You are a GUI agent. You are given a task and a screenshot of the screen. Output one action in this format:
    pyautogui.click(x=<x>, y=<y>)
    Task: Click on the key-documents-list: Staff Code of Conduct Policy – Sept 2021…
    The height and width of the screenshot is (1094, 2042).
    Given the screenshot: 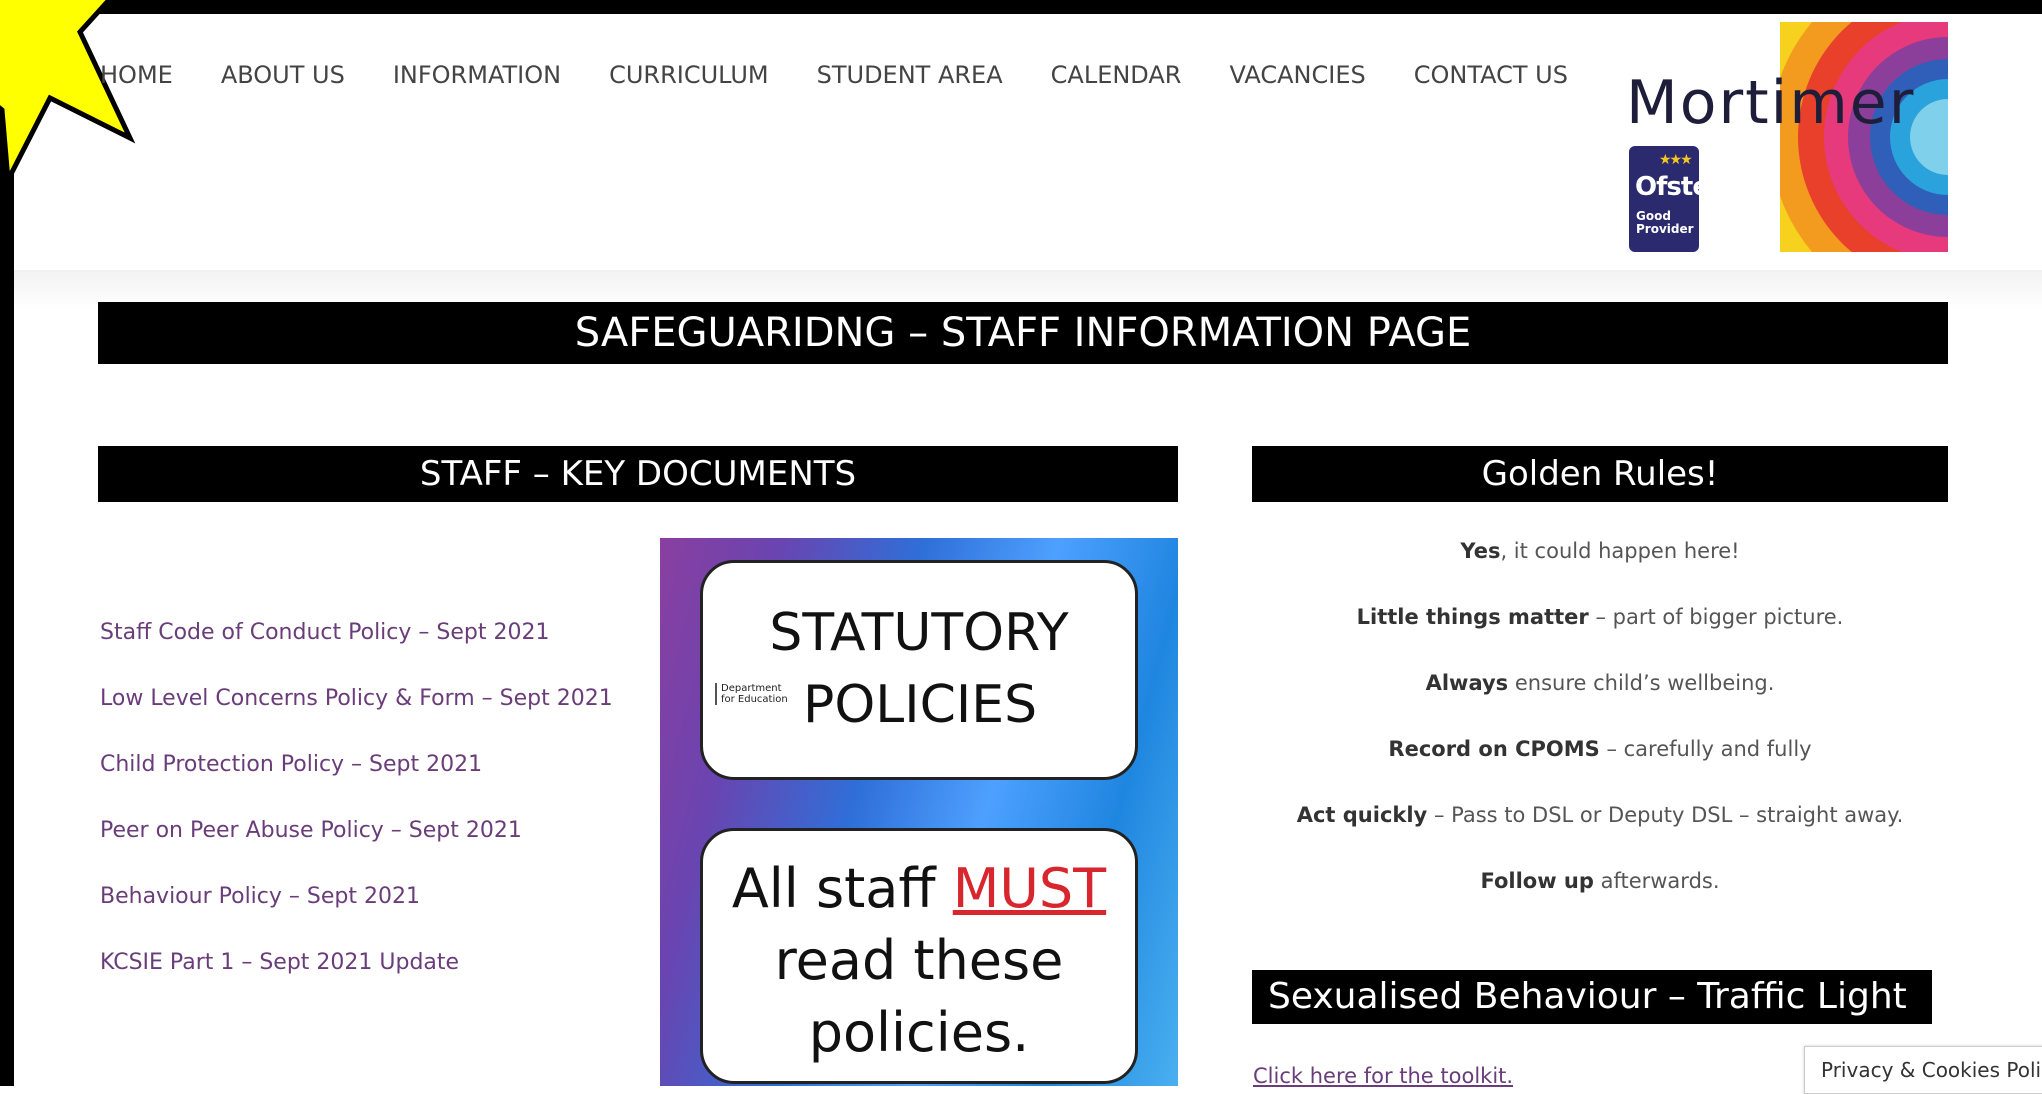 What is the action you would take?
    pyautogui.click(x=356, y=816)
    